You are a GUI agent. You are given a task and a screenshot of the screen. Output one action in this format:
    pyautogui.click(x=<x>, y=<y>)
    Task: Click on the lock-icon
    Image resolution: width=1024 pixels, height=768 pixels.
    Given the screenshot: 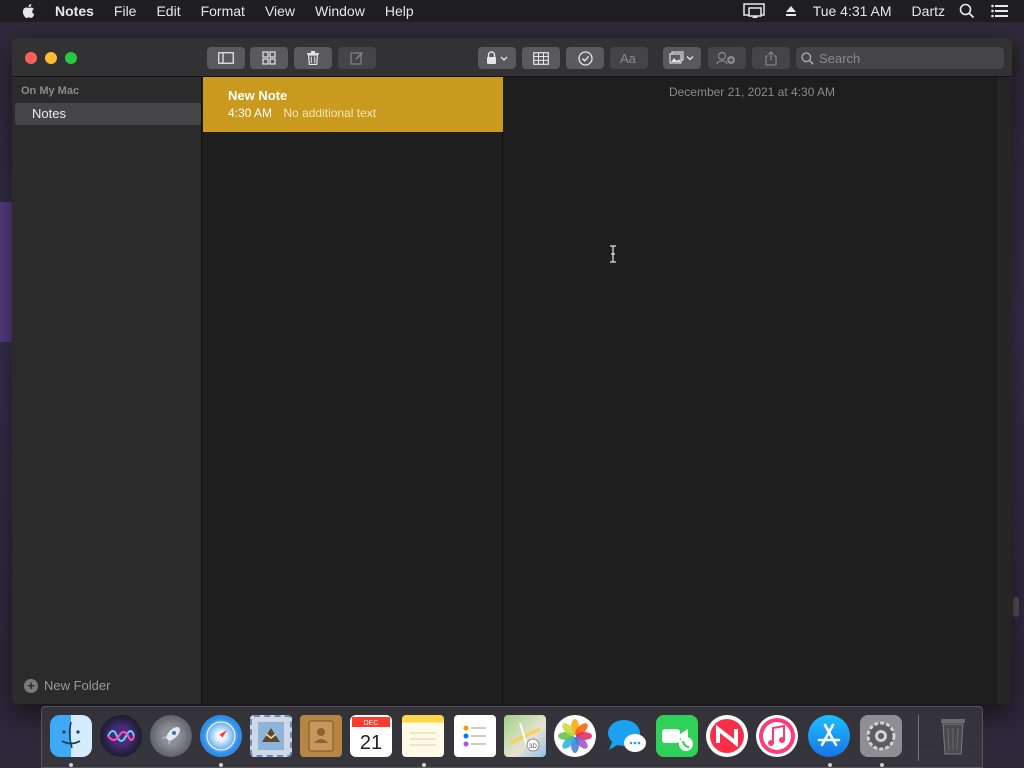 What is the action you would take?
    pyautogui.click(x=497, y=57)
    